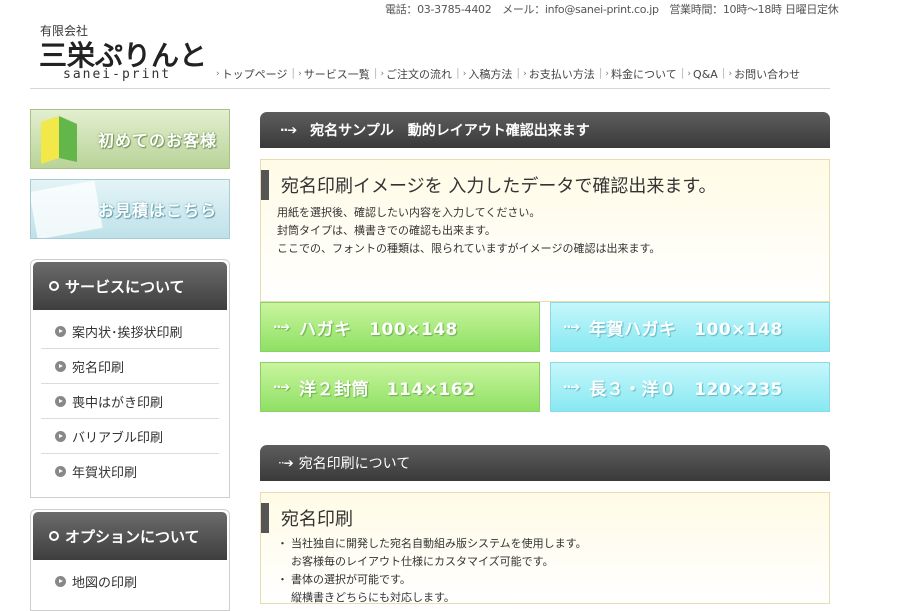  What do you see at coordinates (67, 209) in the screenshot?
I see `estimate-paper-image` at bounding box center [67, 209].